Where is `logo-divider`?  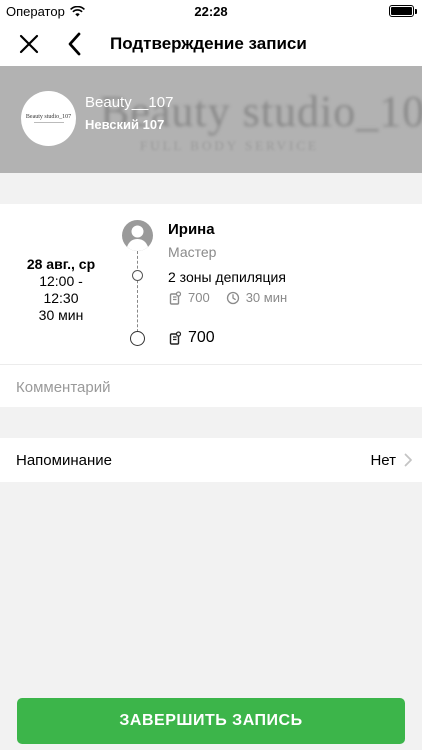
logo-divider is located at coordinates (48, 122).